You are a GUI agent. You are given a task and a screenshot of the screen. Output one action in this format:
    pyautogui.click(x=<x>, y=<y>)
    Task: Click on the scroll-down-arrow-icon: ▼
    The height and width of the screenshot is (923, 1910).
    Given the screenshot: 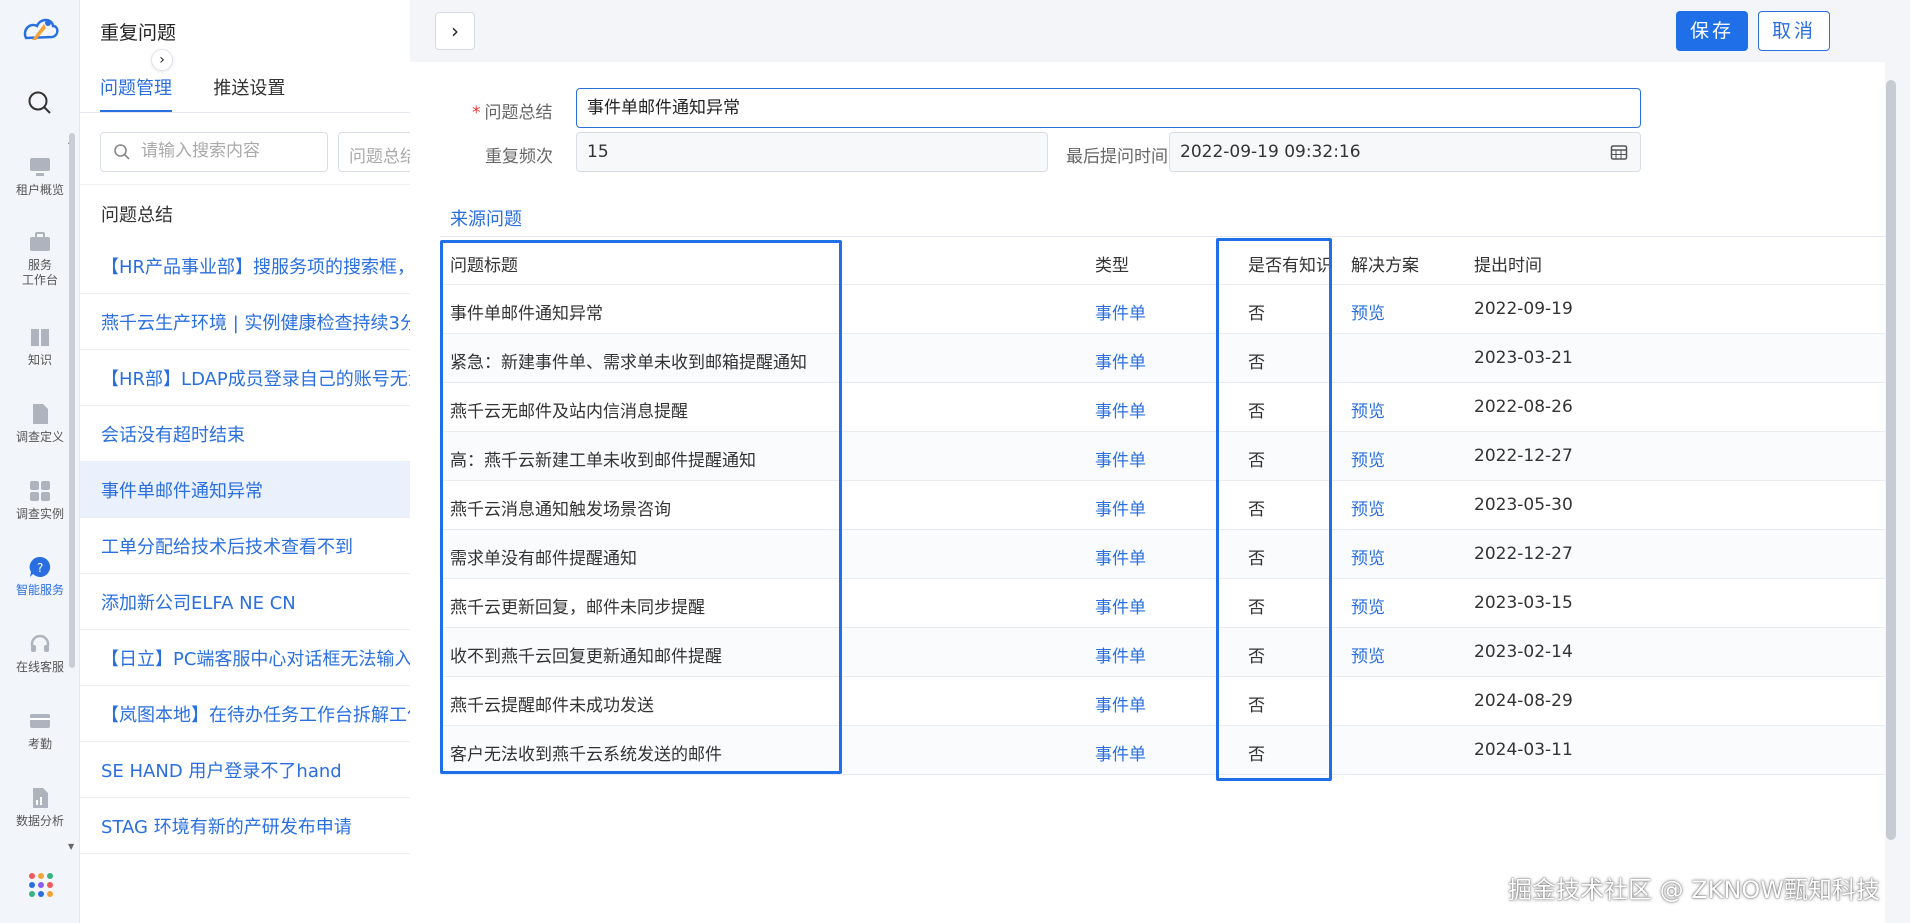 What is the action you would take?
    pyautogui.click(x=71, y=846)
    